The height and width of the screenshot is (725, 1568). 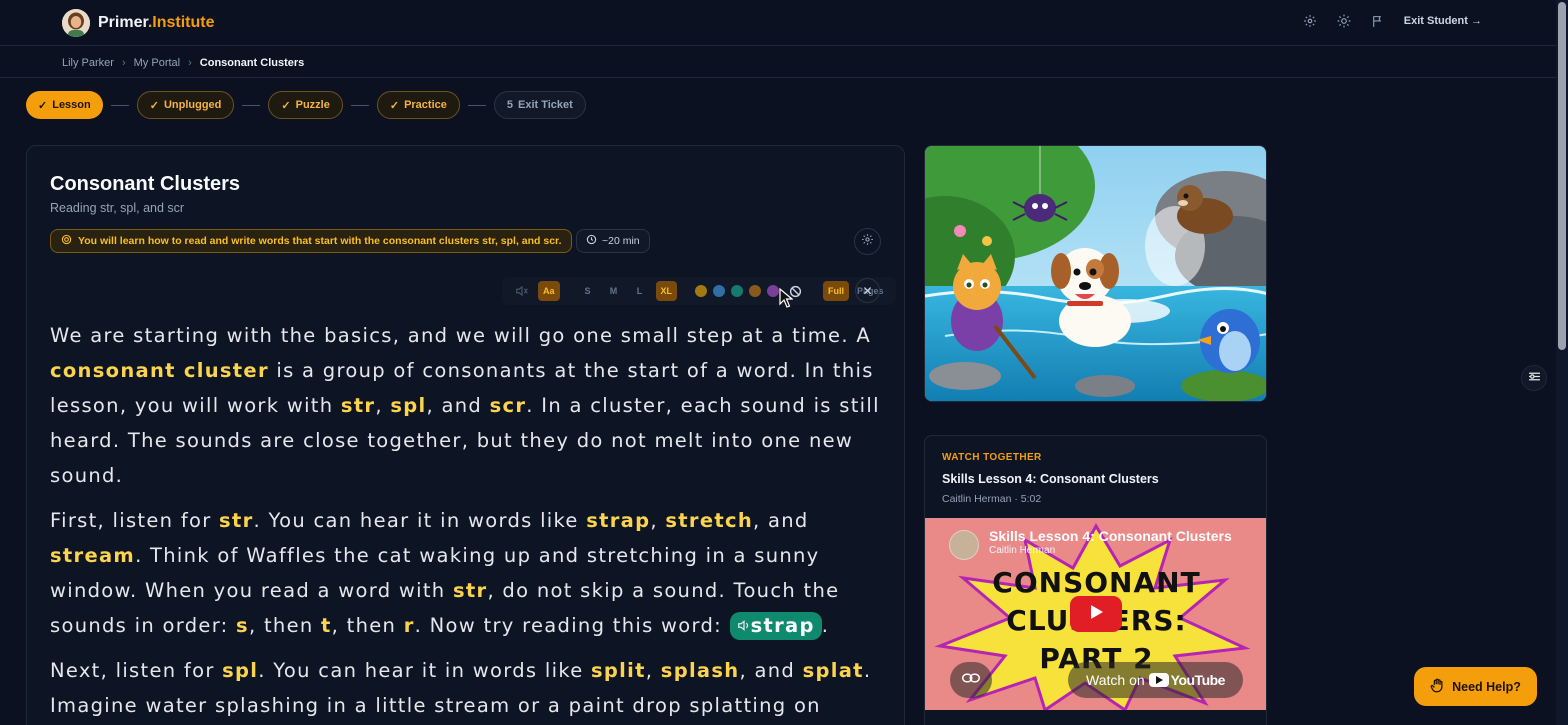 What do you see at coordinates (64, 105) in the screenshot?
I see `step-lesson: ✓ Lesson` at bounding box center [64, 105].